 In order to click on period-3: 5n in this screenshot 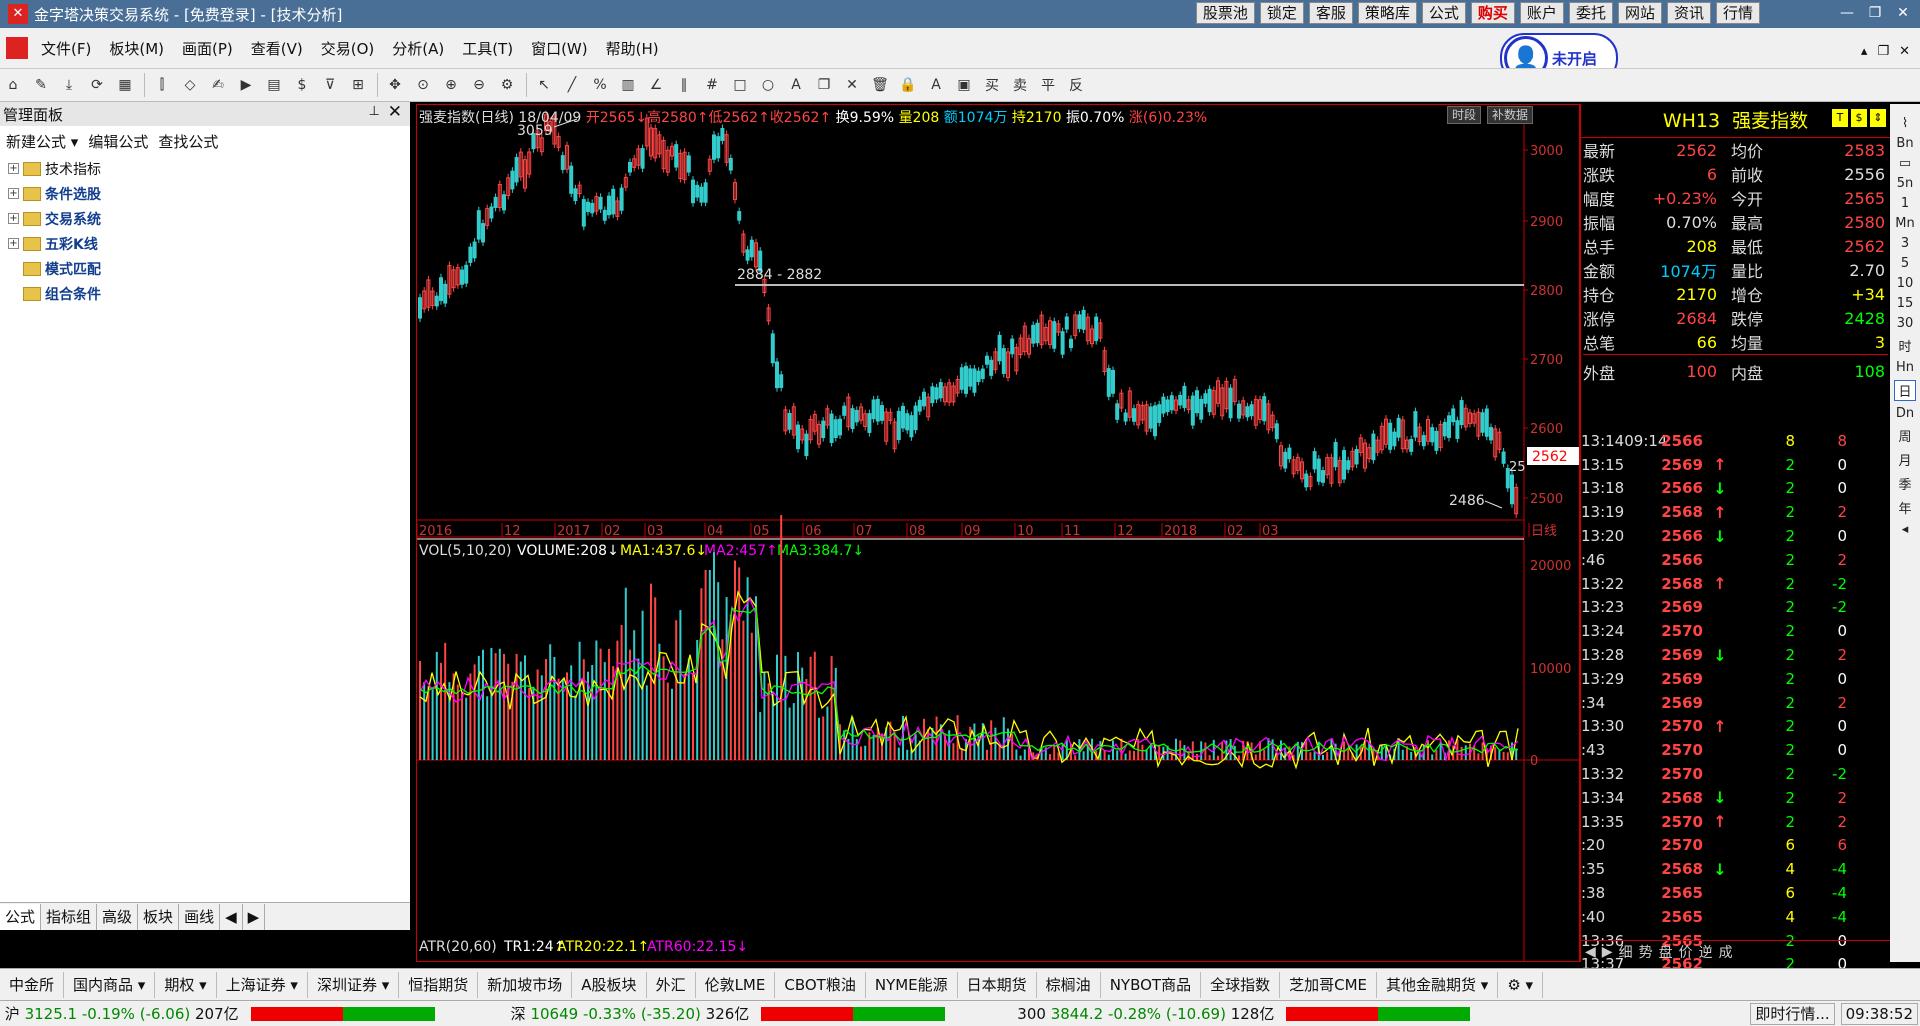, I will do `click(1905, 183)`.